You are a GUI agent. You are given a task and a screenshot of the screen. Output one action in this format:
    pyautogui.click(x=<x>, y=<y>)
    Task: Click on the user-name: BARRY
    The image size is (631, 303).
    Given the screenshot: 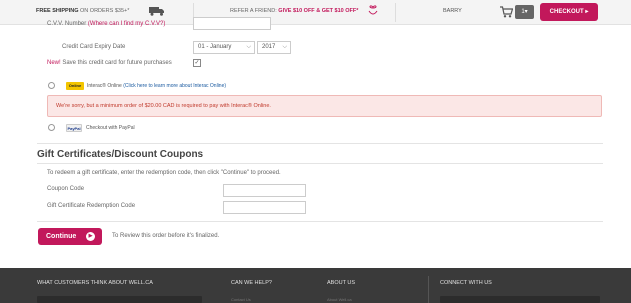 What is the action you would take?
    pyautogui.click(x=452, y=11)
    